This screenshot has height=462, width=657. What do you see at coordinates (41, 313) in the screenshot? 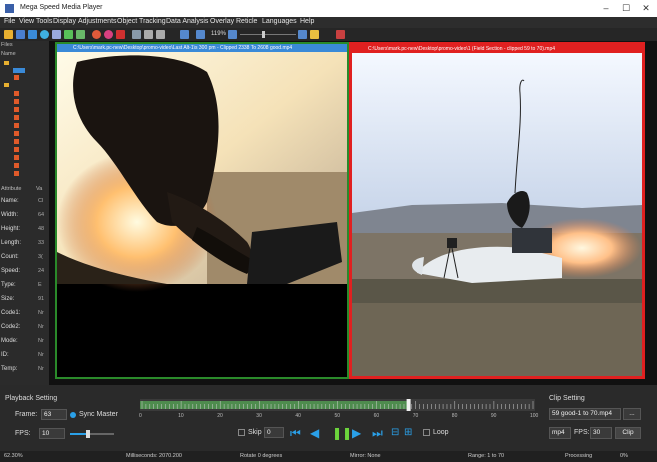
I see `prop-code1-value: Nr` at bounding box center [41, 313].